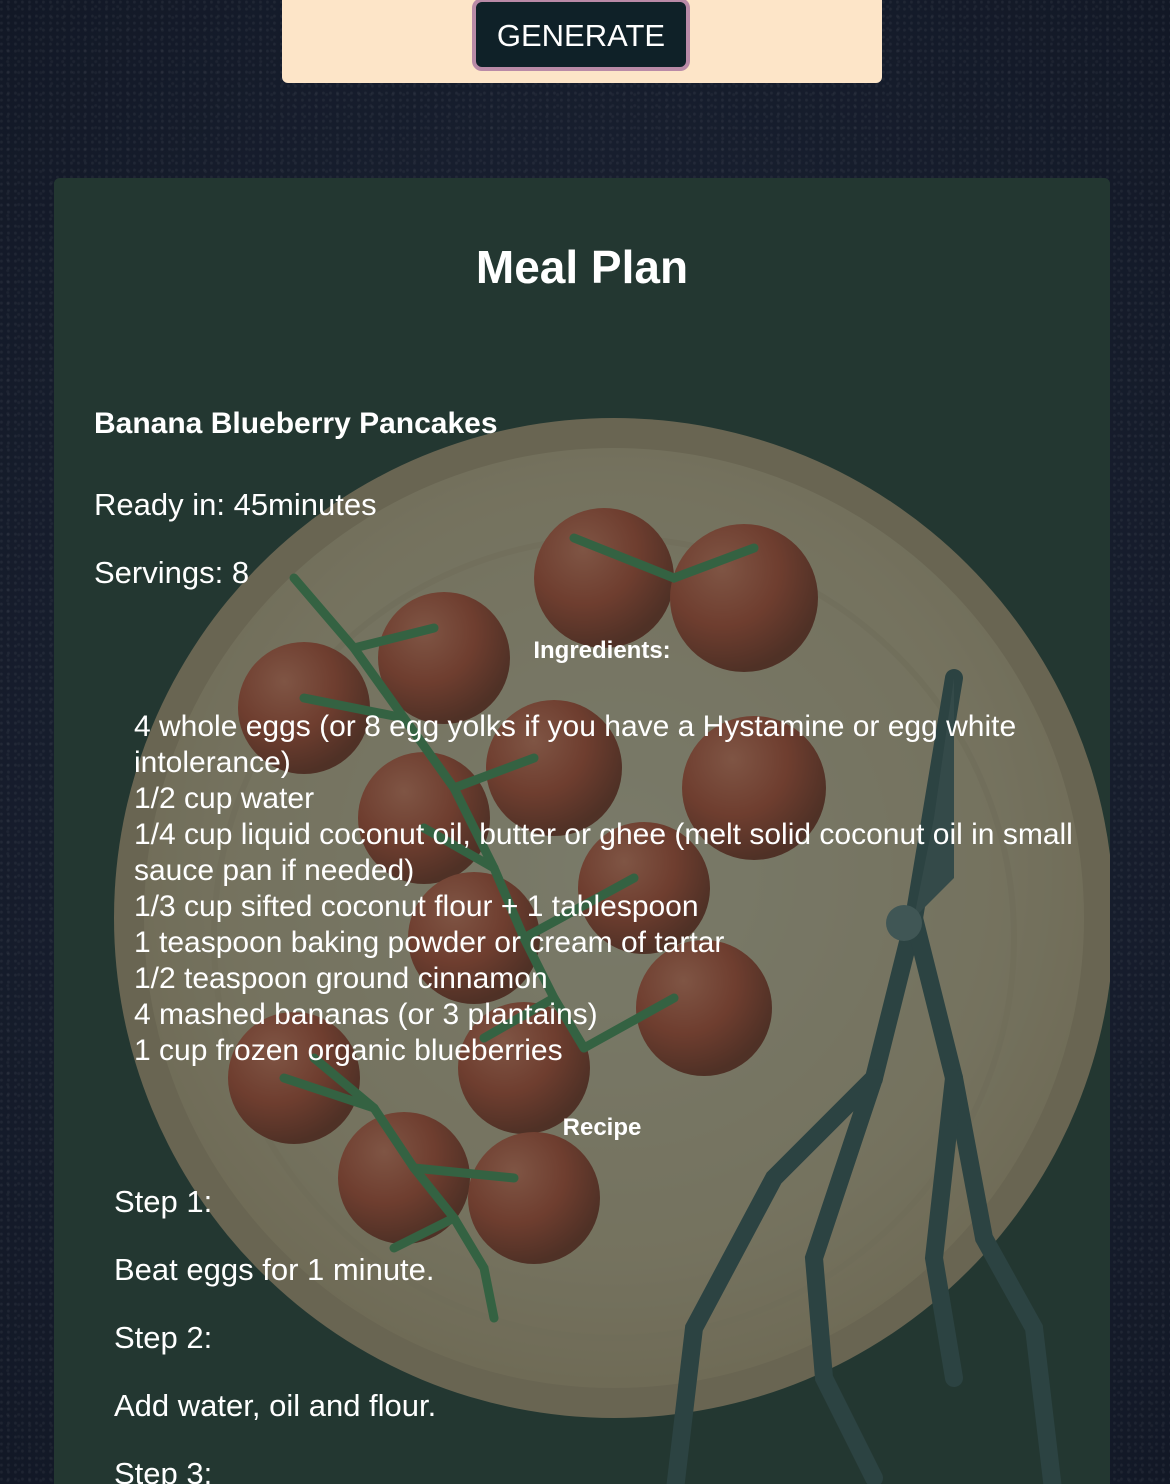 This screenshot has width=1170, height=1484. I want to click on step-label: Step 1:, so click(163, 1201).